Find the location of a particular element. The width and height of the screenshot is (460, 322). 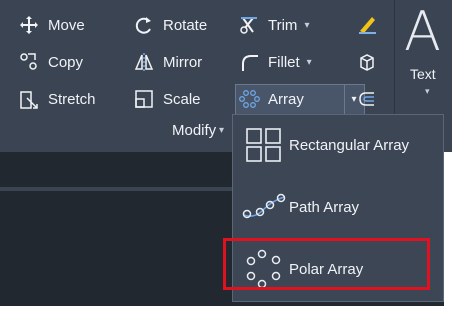

path-array-item: Path Array is located at coordinates (338, 207).